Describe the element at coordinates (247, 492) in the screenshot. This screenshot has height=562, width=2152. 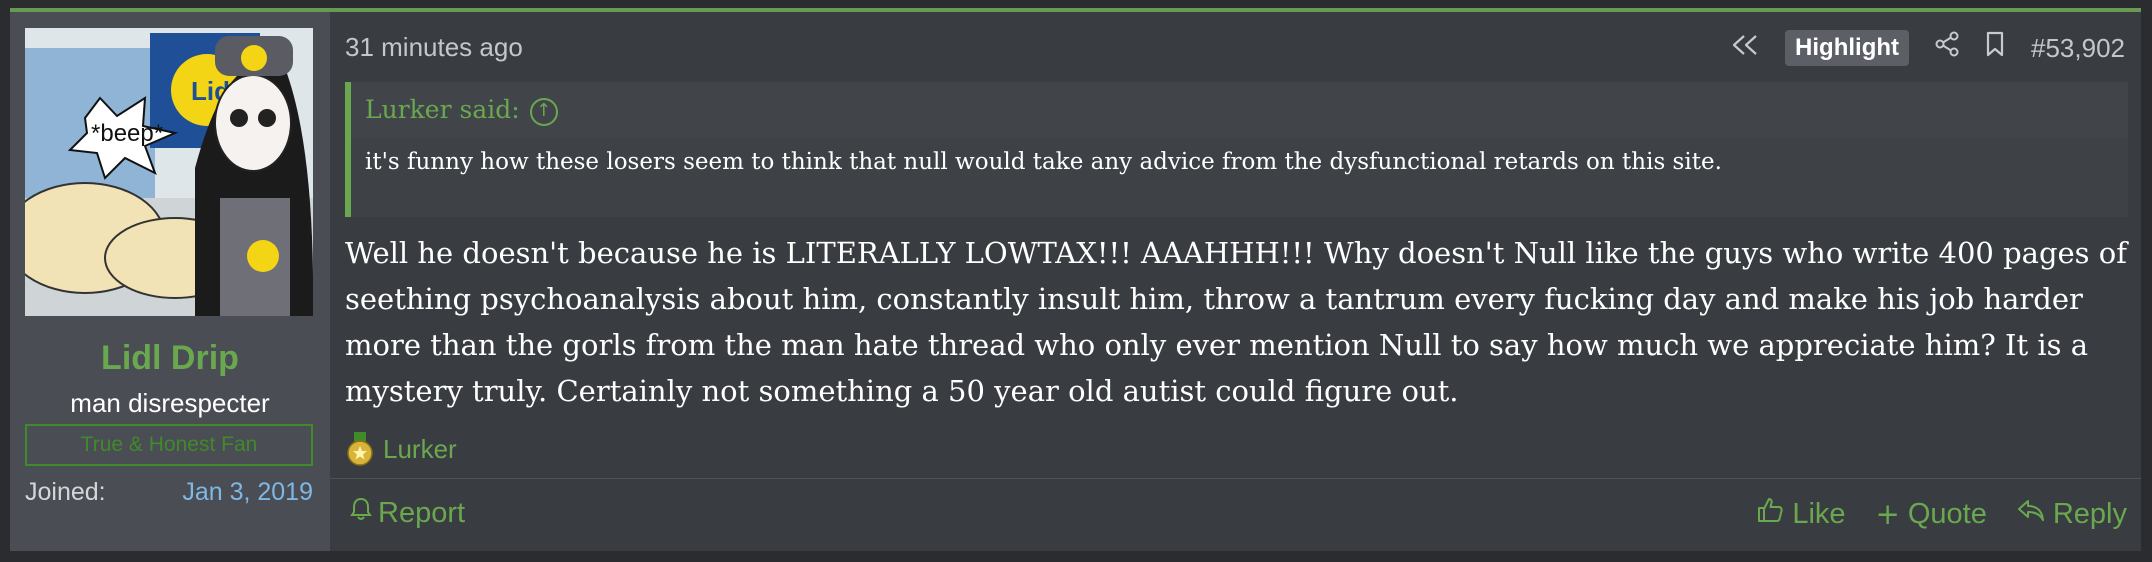
I see `joined-date: Jan 3, 2019` at that location.